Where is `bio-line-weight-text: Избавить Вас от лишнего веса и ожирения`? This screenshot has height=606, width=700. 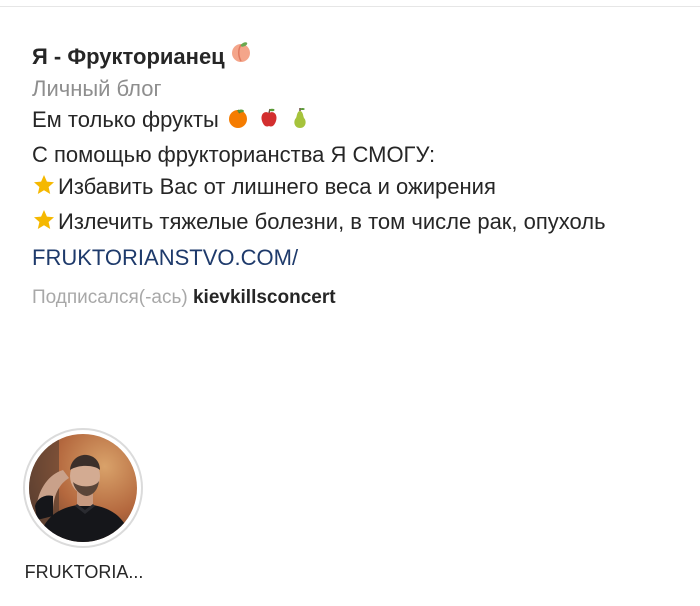
bio-line-weight-text: Избавить Вас от лишнего веса и ожирения is located at coordinates (277, 186).